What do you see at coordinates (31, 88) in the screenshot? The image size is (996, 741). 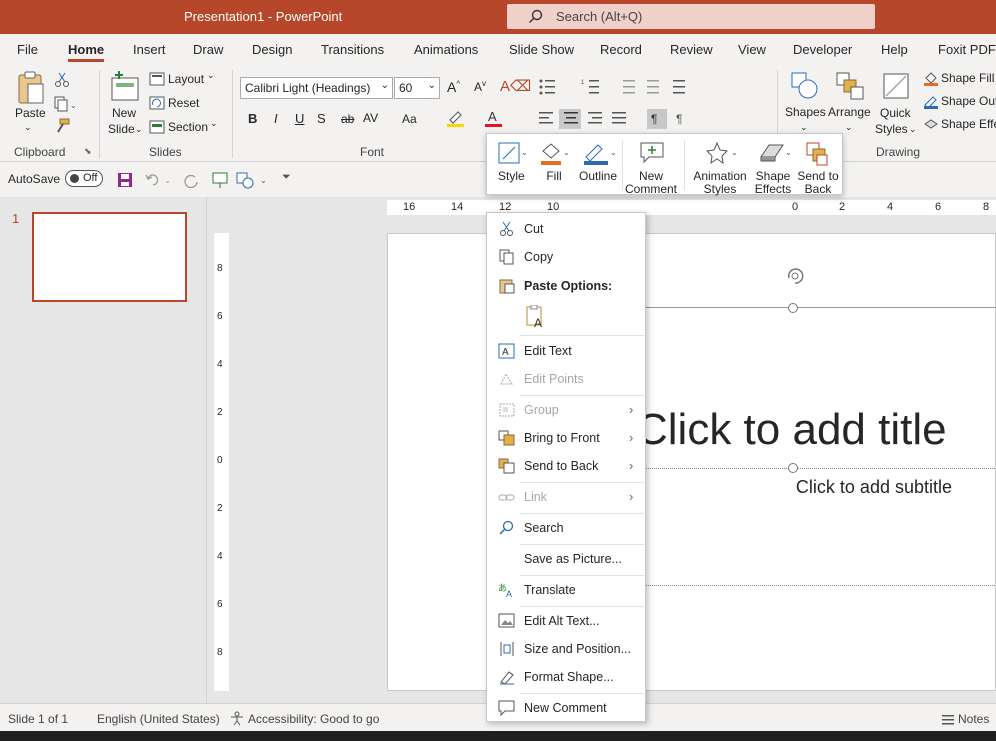 I see `paste-icon` at bounding box center [31, 88].